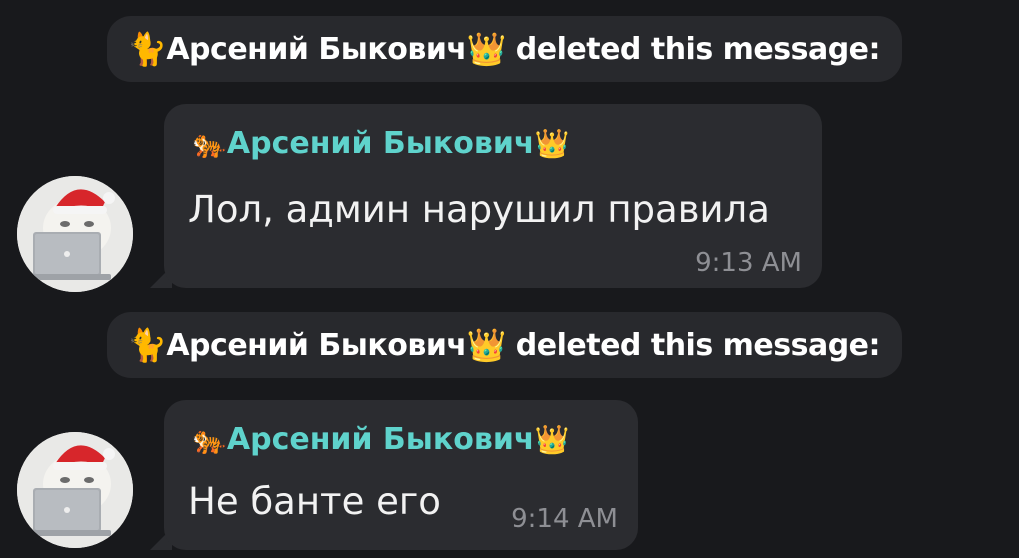 Image resolution: width=1019 pixels, height=558 pixels. Describe the element at coordinates (401, 475) in the screenshot. I see `message-bubble: 🐅 Арсений Быкович 👑 Не банте его 9:14 AM` at that location.